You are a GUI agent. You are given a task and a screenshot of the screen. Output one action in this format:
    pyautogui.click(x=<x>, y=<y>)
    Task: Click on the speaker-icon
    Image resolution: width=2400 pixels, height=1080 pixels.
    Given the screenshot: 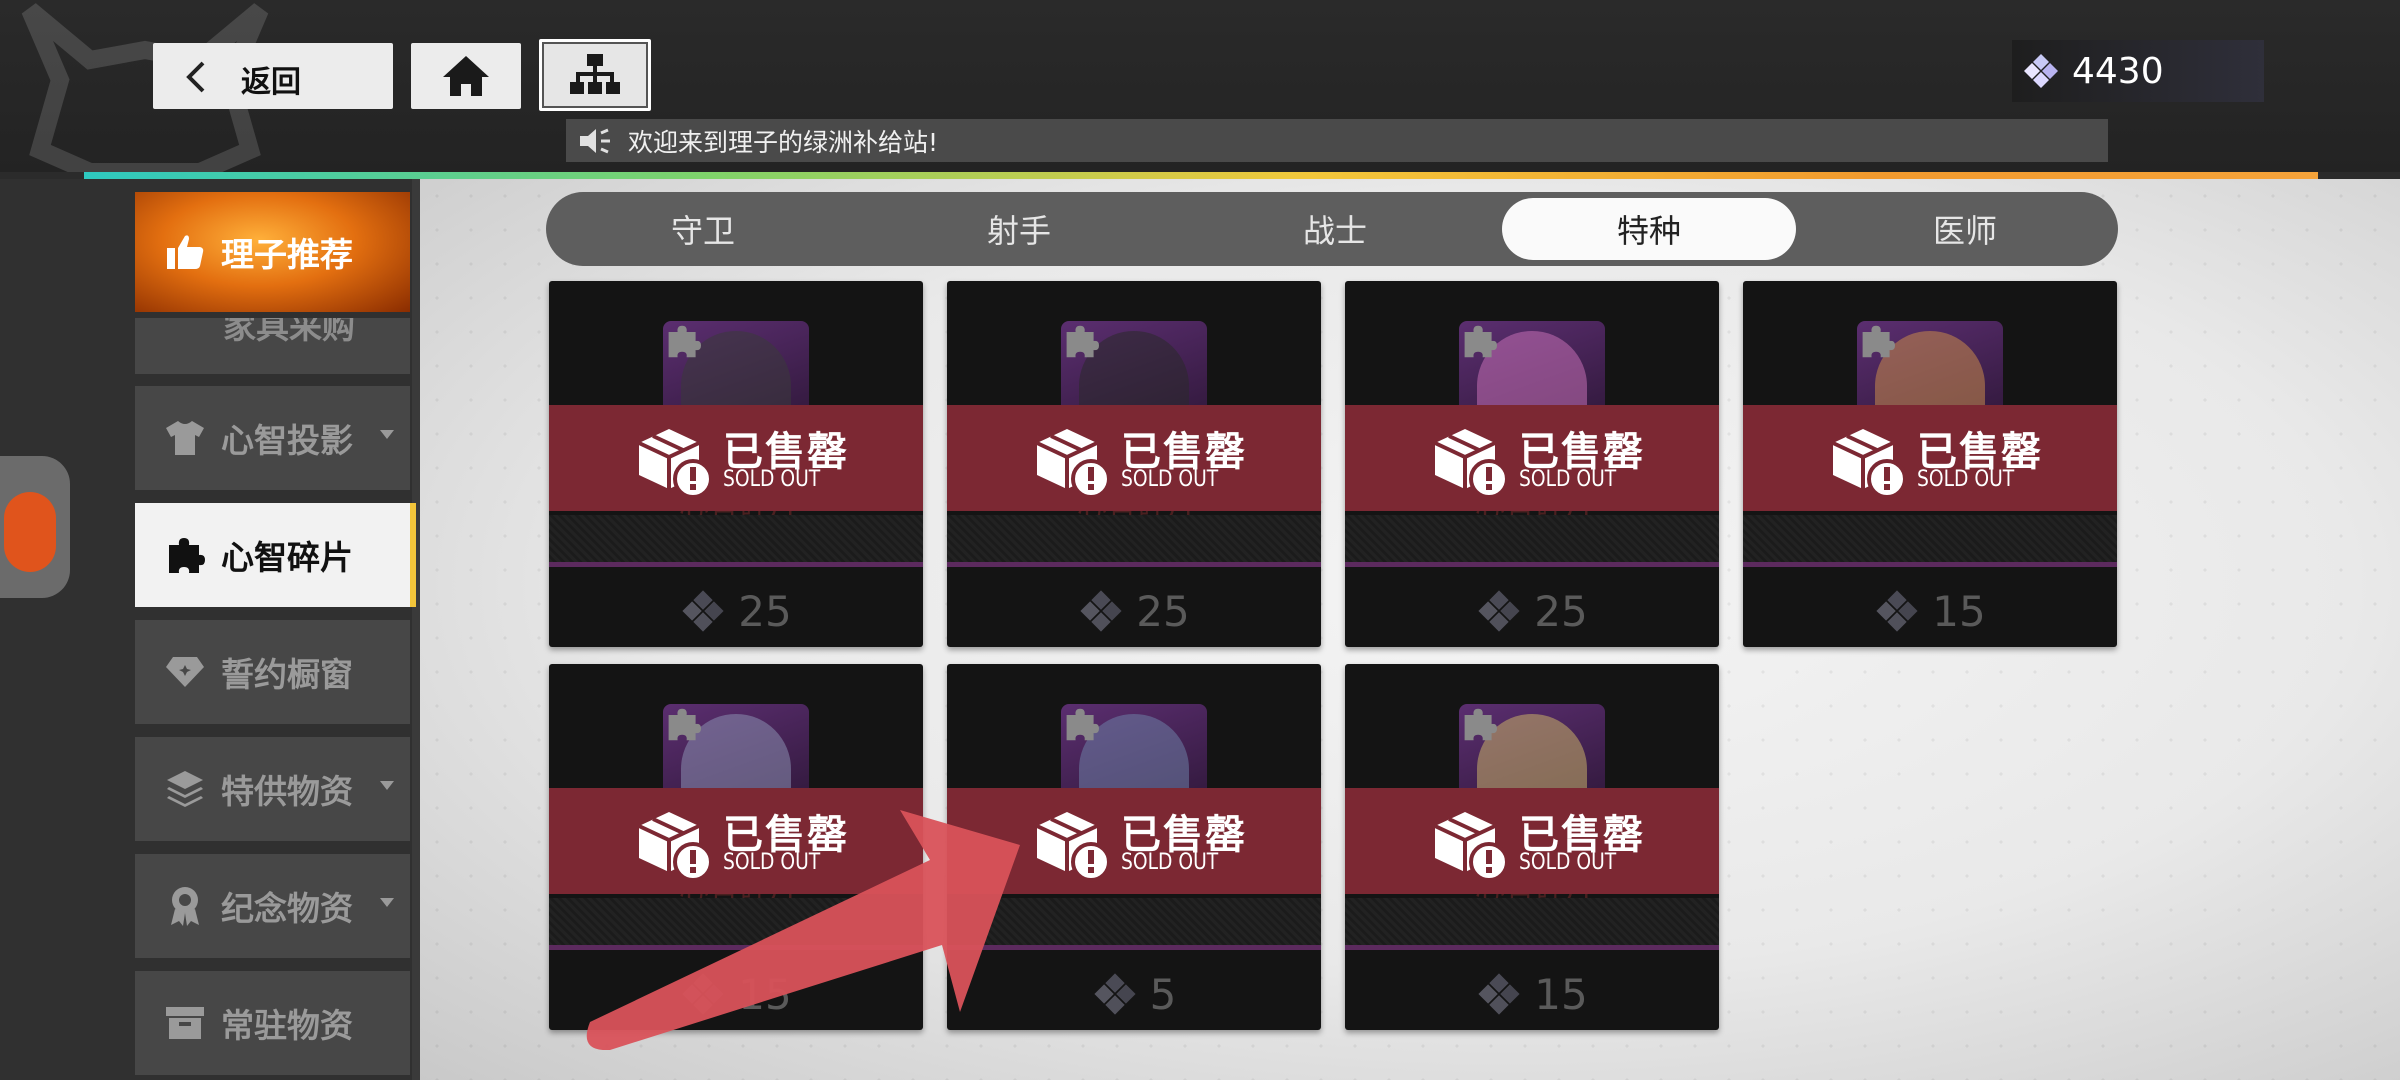 What is the action you would take?
    pyautogui.click(x=596, y=141)
    